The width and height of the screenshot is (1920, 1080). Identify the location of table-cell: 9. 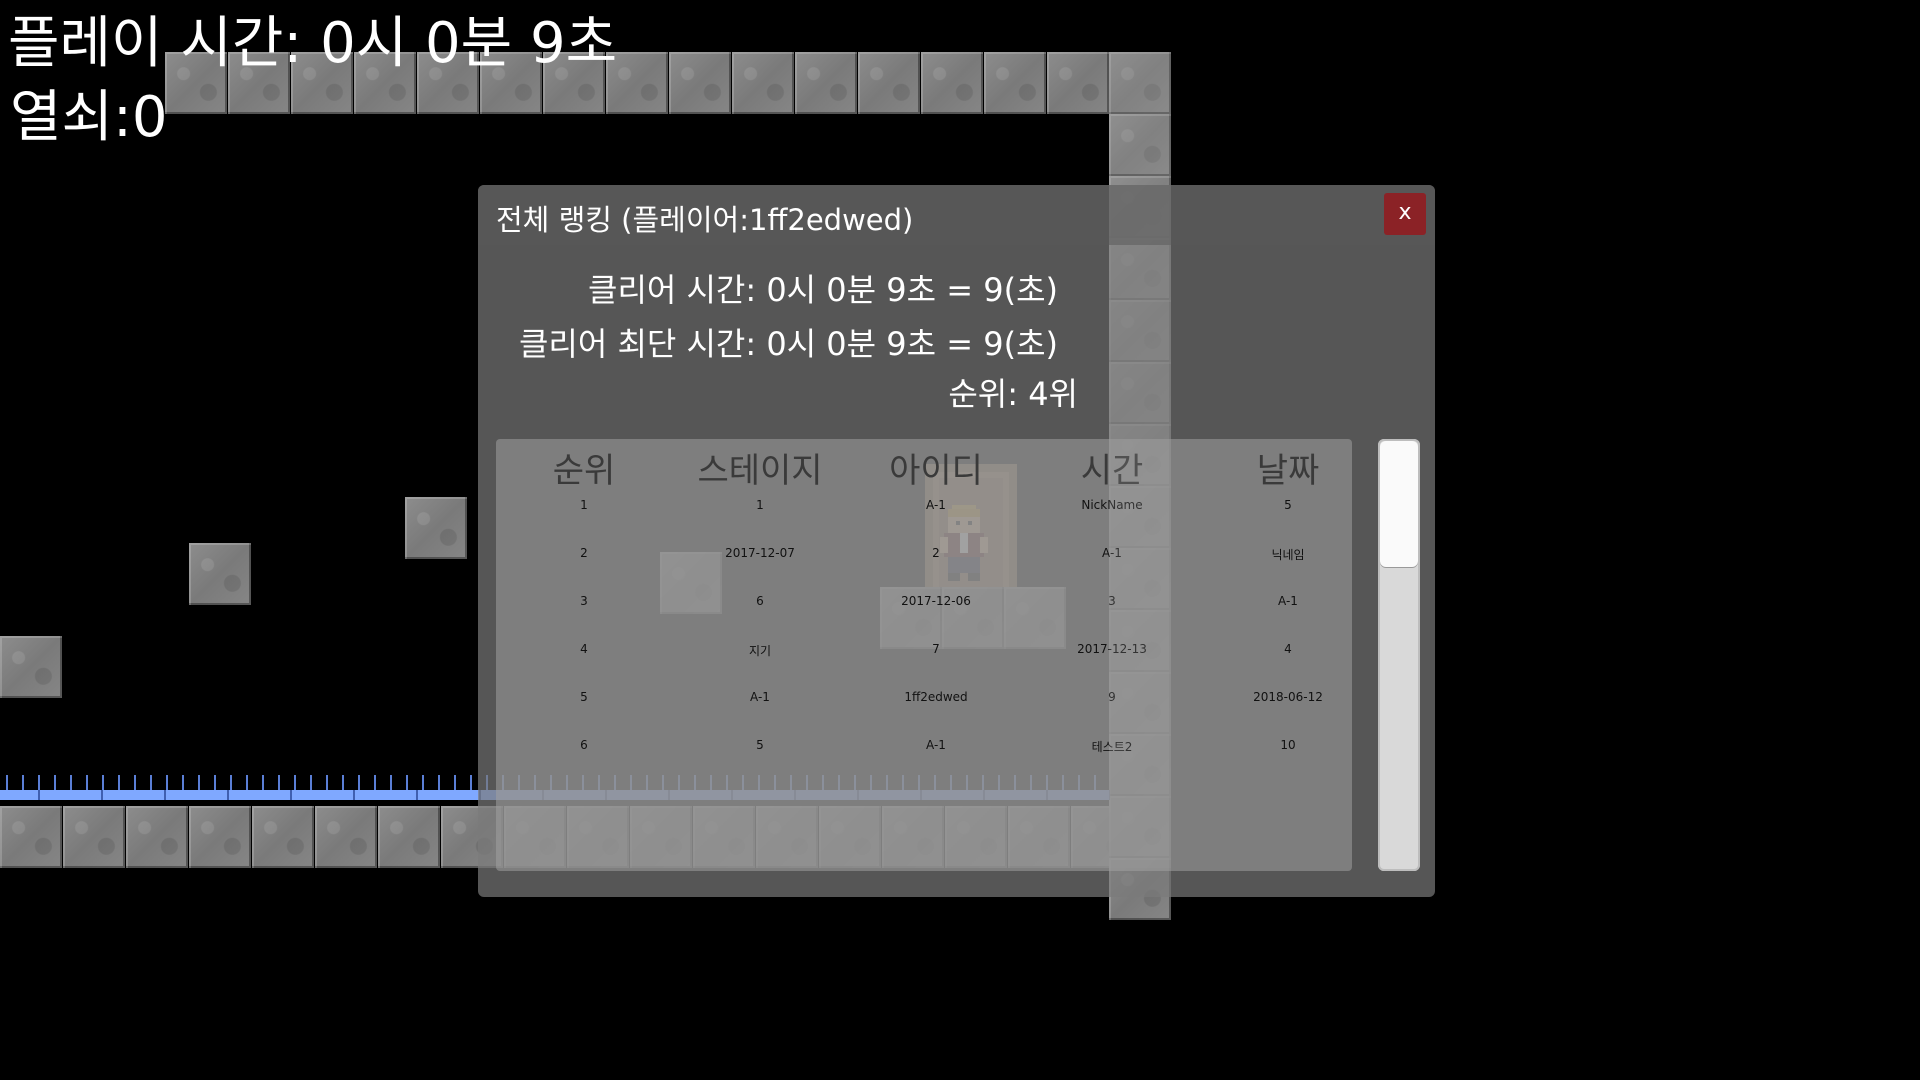
(1112, 697).